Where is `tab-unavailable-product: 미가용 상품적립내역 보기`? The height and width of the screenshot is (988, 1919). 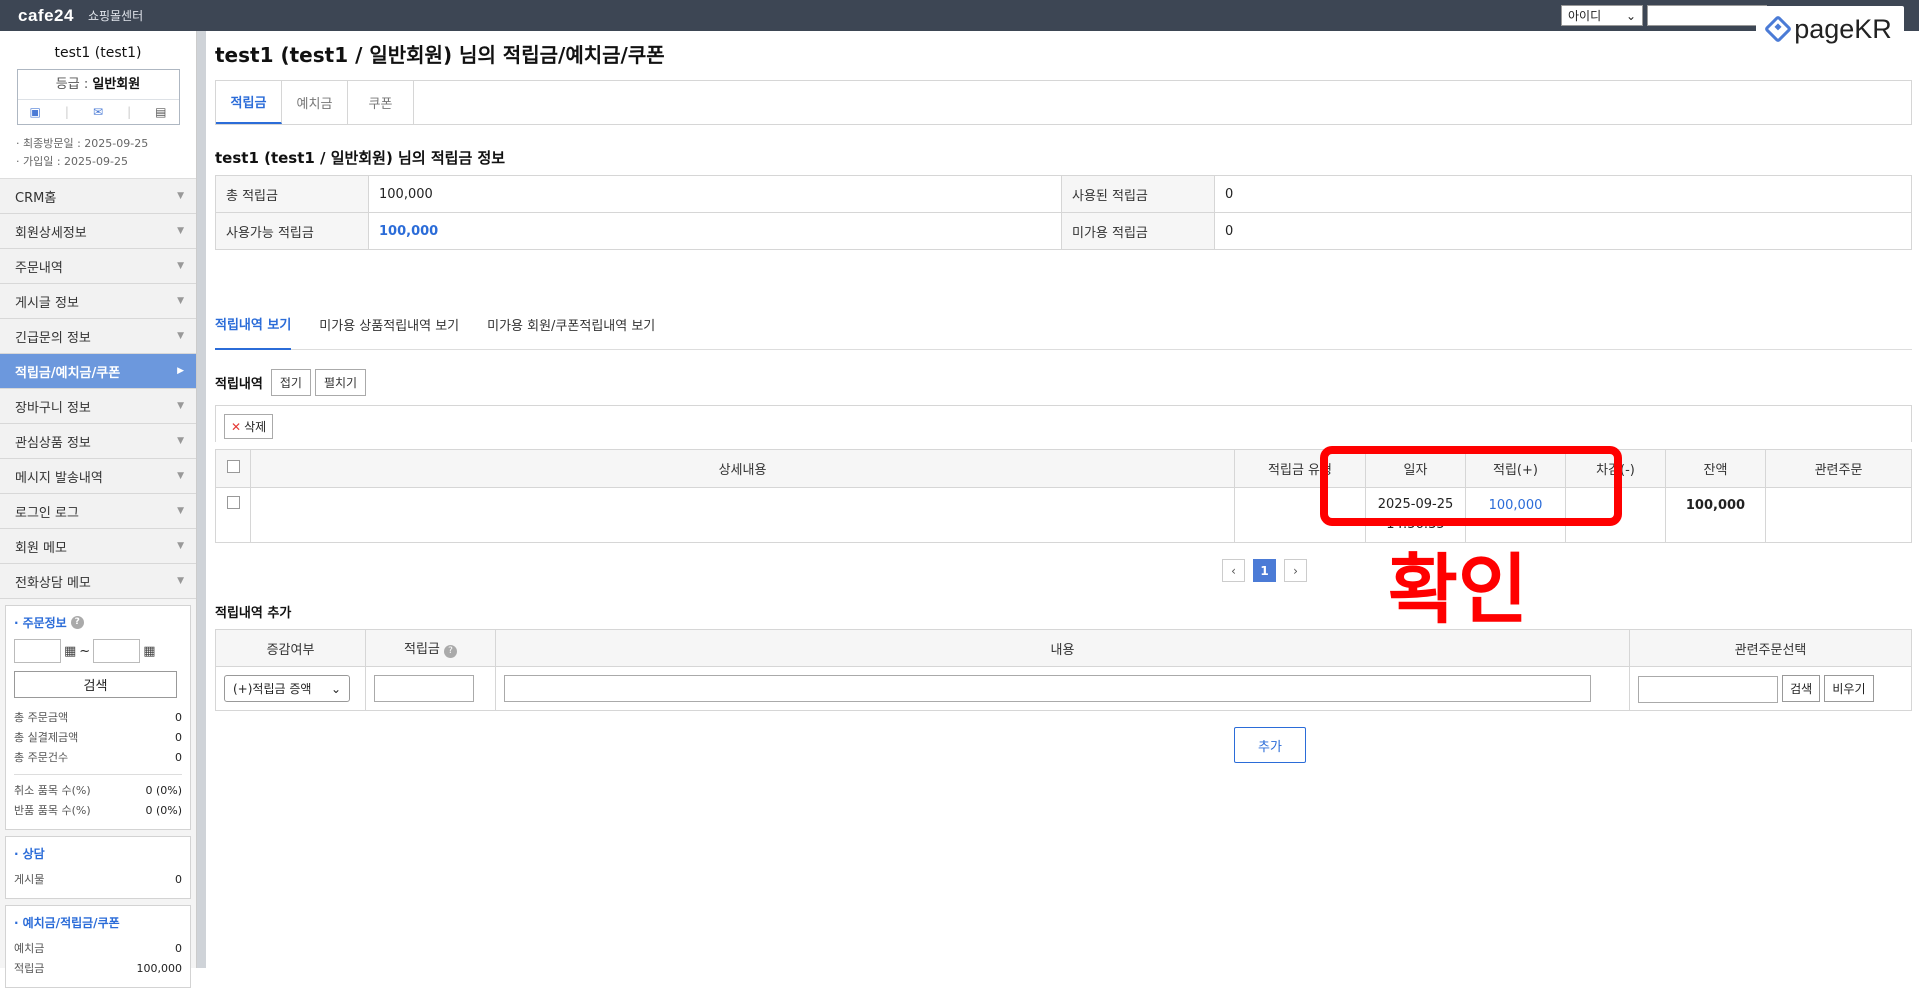
tab-unavailable-product: 미가용 상품적립내역 보기 is located at coordinates (389, 324).